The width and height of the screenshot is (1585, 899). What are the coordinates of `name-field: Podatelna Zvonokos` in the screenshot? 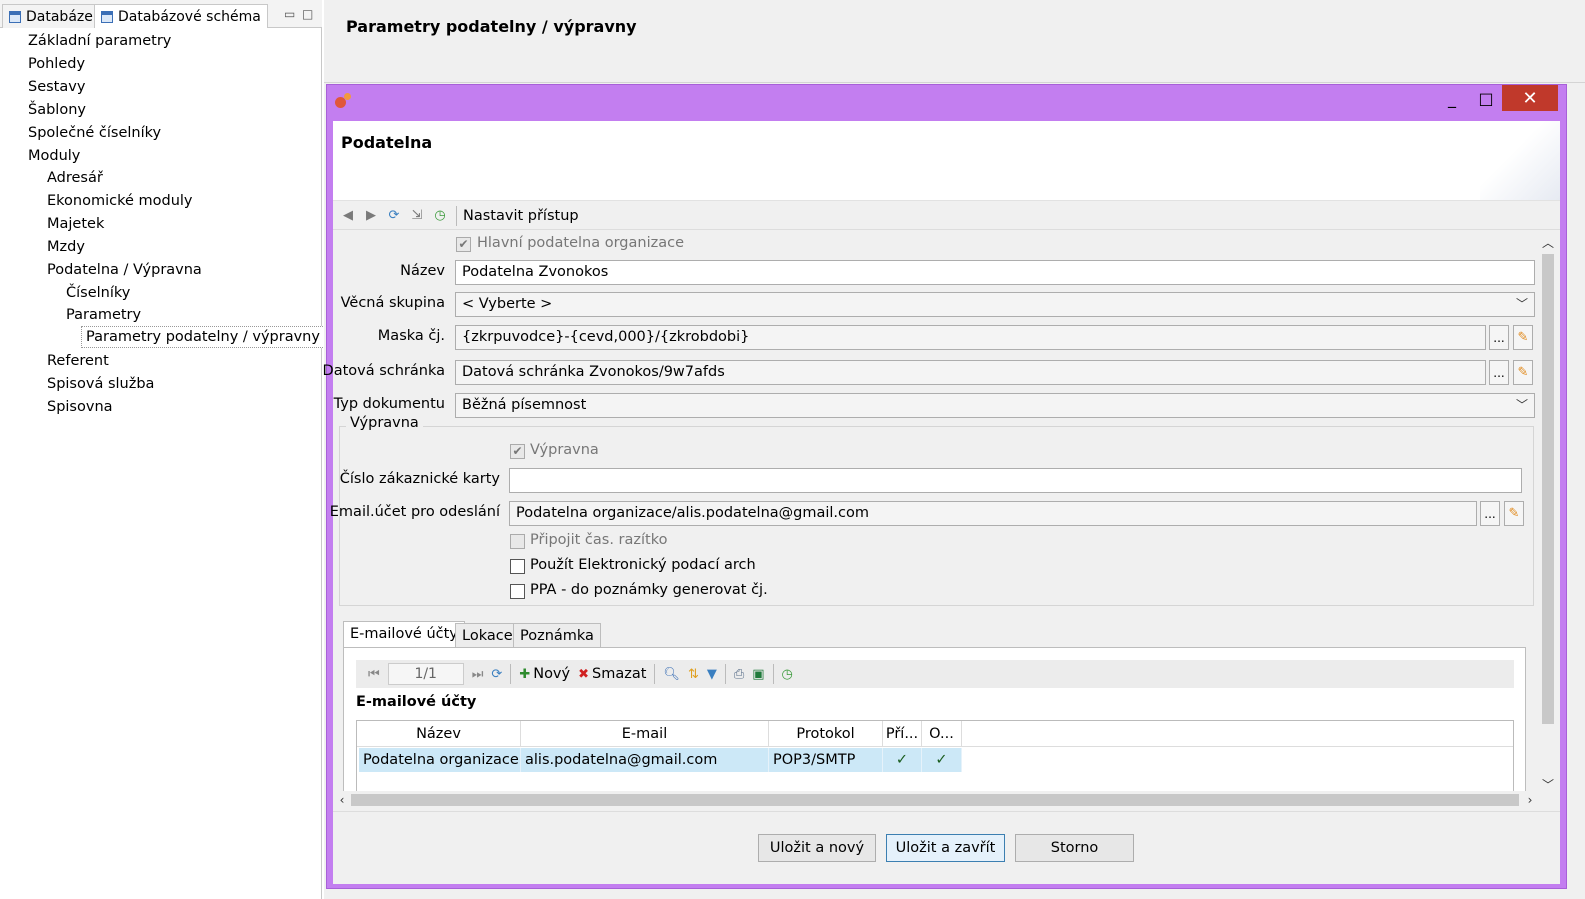 It's located at (995, 272).